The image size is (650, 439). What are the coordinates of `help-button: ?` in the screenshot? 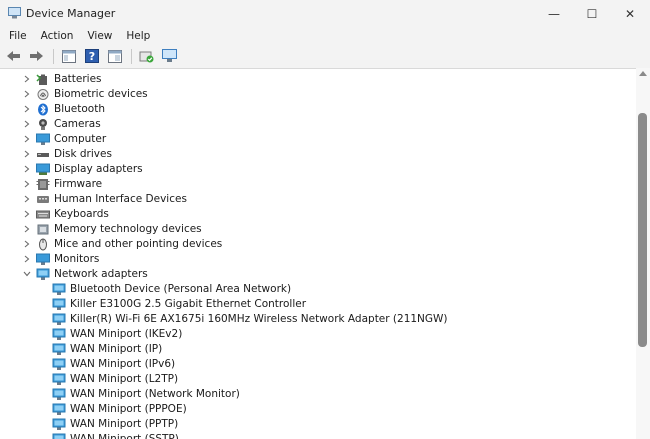 It's located at (91, 56).